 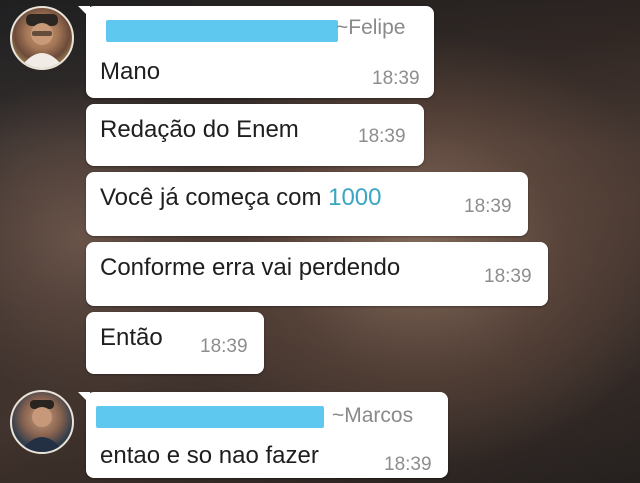 I want to click on message-bubble: Redação do Enem 18:39, so click(x=255, y=135).